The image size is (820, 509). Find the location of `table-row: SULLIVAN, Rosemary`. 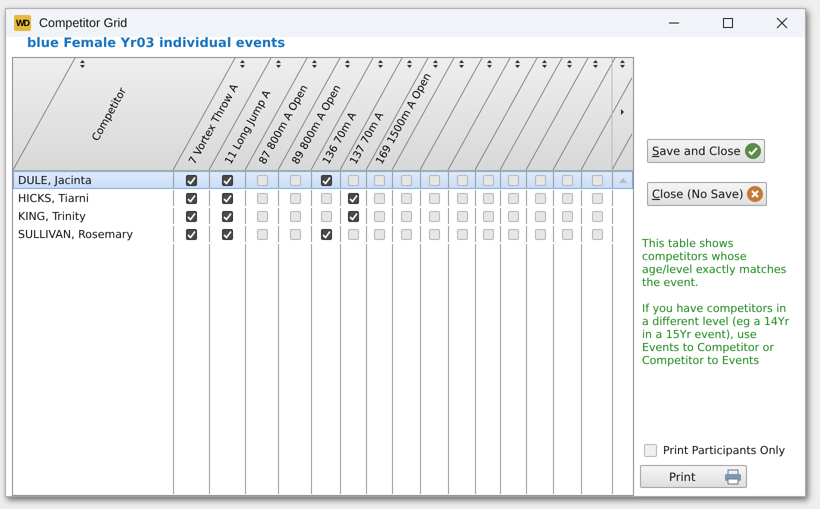

table-row: SULLIVAN, Rosemary is located at coordinates (323, 234).